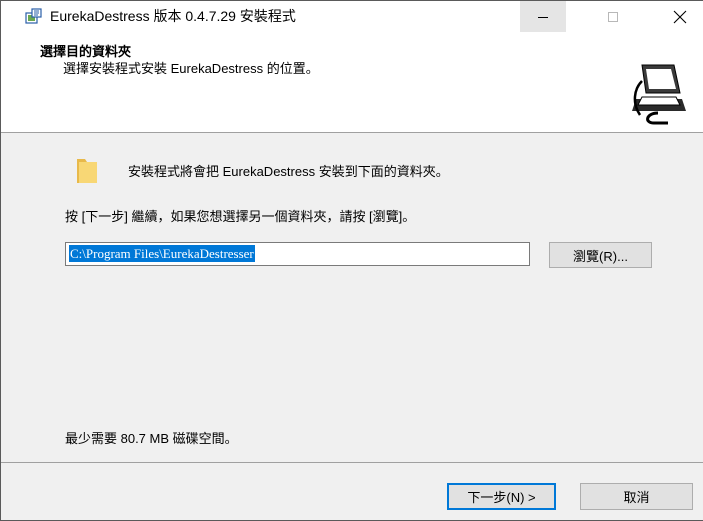 Image resolution: width=703 pixels, height=521 pixels. What do you see at coordinates (173, 16) in the screenshot?
I see `window-title: EurekaDestress 版本 0.4.7.29 安裝程式` at bounding box center [173, 16].